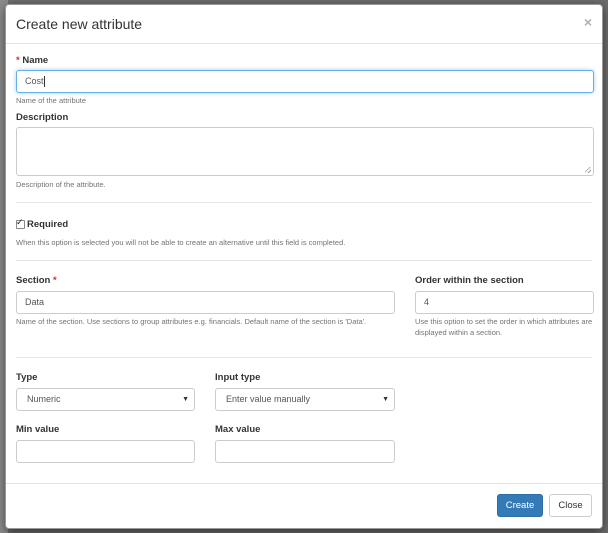 The height and width of the screenshot is (533, 608). I want to click on name-input-value: Cost, so click(34, 81).